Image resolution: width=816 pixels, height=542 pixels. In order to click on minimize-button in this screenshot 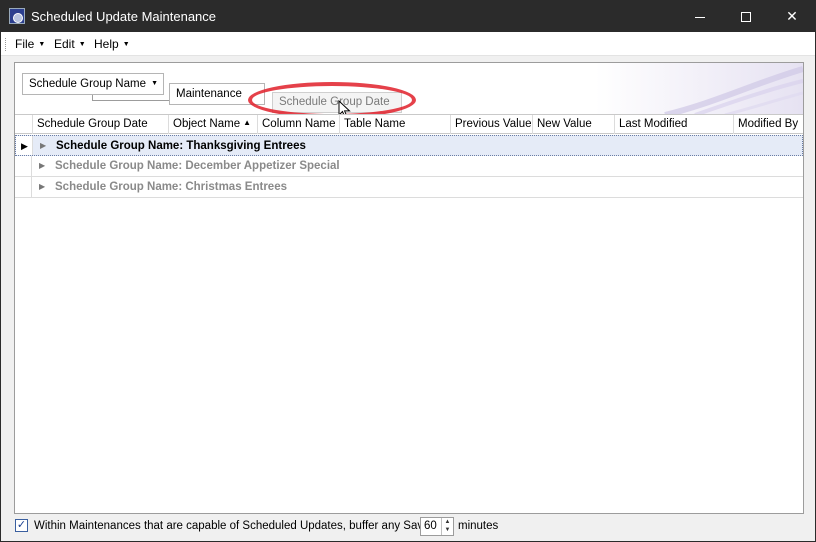, I will do `click(700, 16)`.